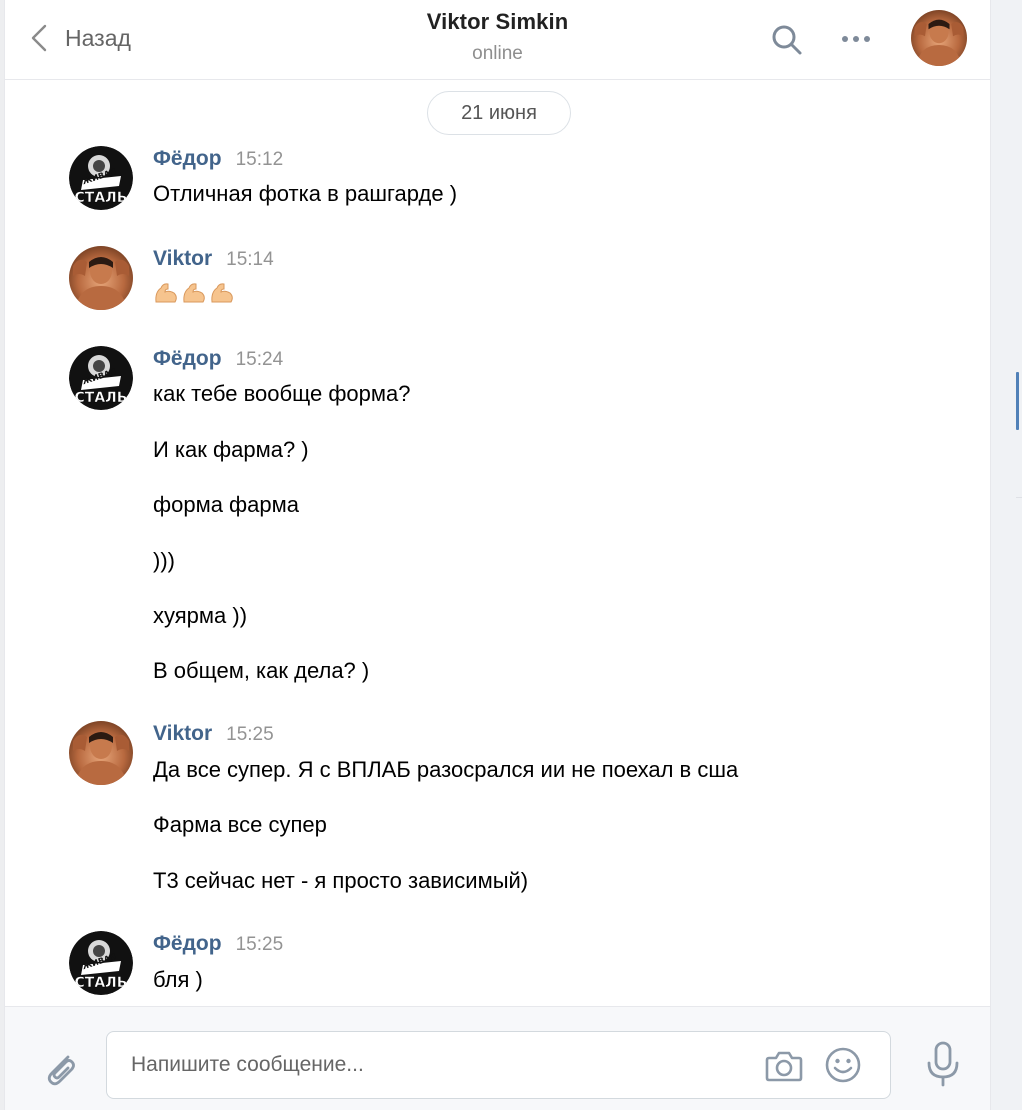 Image resolution: width=1022 pixels, height=1110 pixels. I want to click on chat-header: Назад Viktor Simkin online, so click(497, 40).